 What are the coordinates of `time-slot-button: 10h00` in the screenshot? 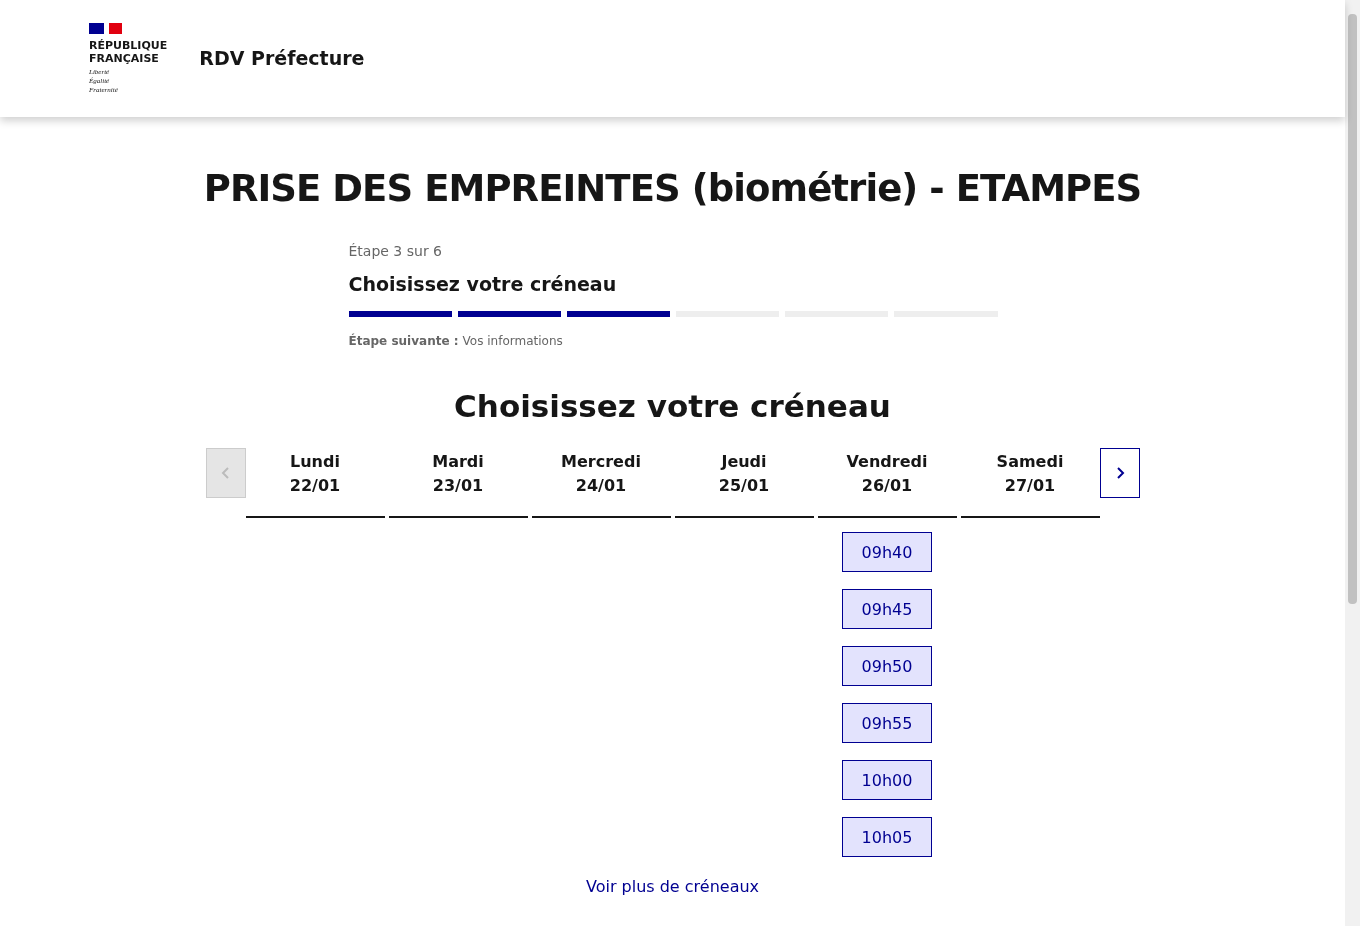 It's located at (887, 779).